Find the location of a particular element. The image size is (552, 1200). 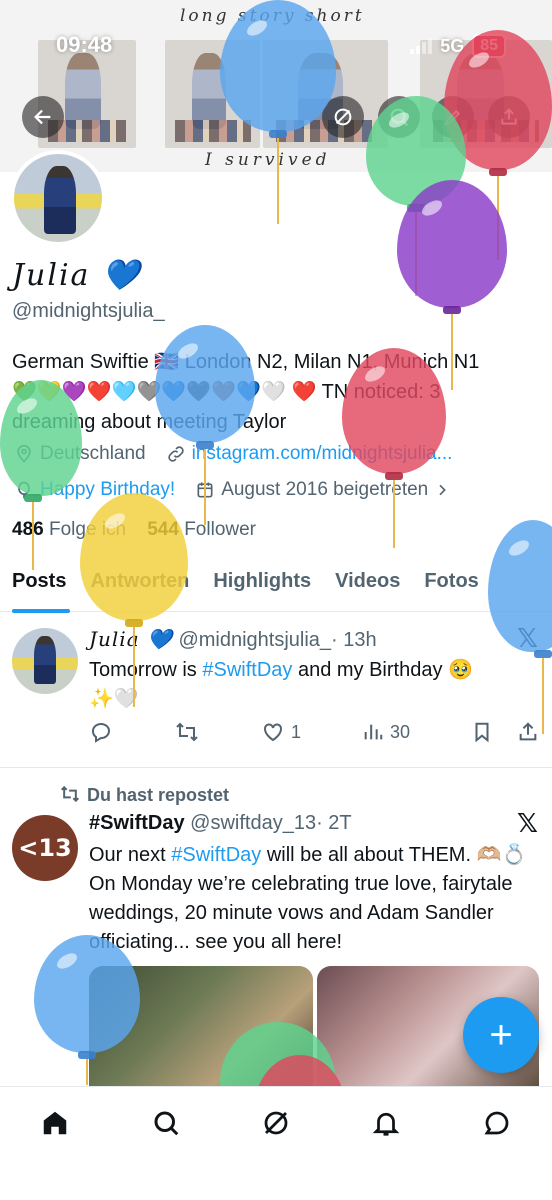

post-avatar is located at coordinates (45, 661).